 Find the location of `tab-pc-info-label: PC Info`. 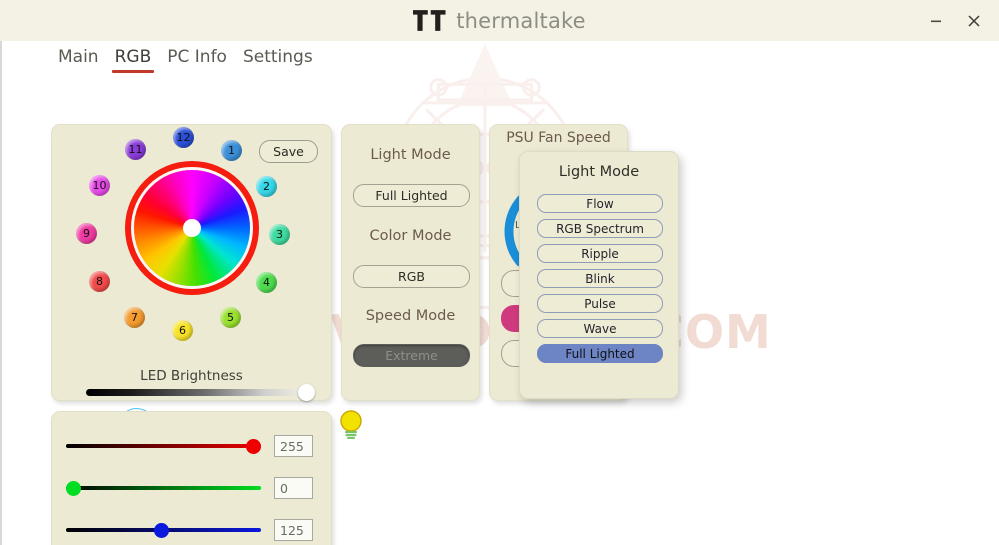

tab-pc-info-label: PC Info is located at coordinates (197, 57).